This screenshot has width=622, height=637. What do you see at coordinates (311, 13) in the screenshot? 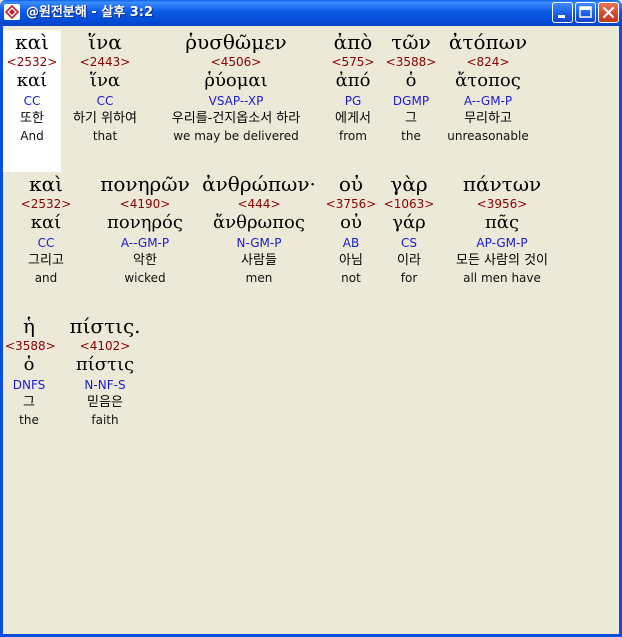
I see `title-bar: @원전분해 - 살후 3:2` at bounding box center [311, 13].